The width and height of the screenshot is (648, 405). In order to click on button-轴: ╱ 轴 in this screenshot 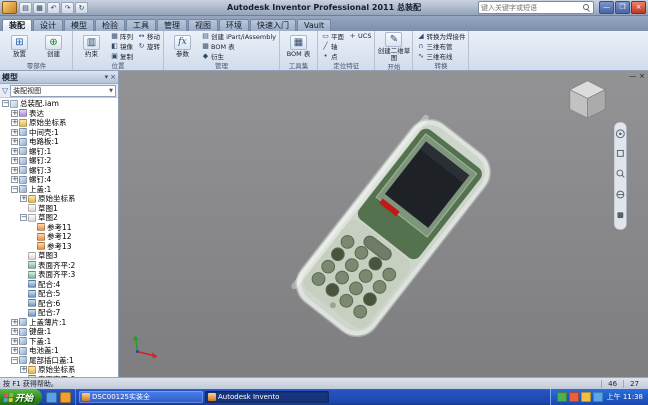, I will do `click(332, 46)`.